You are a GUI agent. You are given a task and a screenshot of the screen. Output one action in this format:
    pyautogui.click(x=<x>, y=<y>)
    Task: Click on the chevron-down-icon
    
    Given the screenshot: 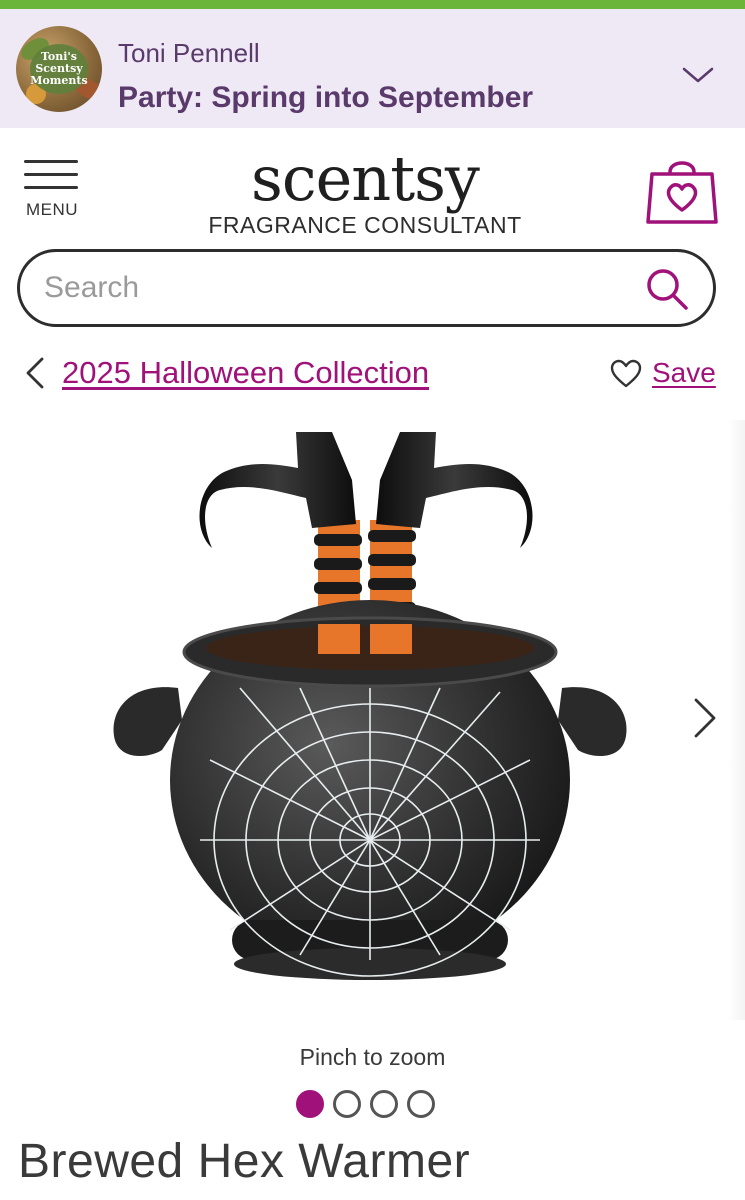 What is the action you would take?
    pyautogui.click(x=698, y=75)
    